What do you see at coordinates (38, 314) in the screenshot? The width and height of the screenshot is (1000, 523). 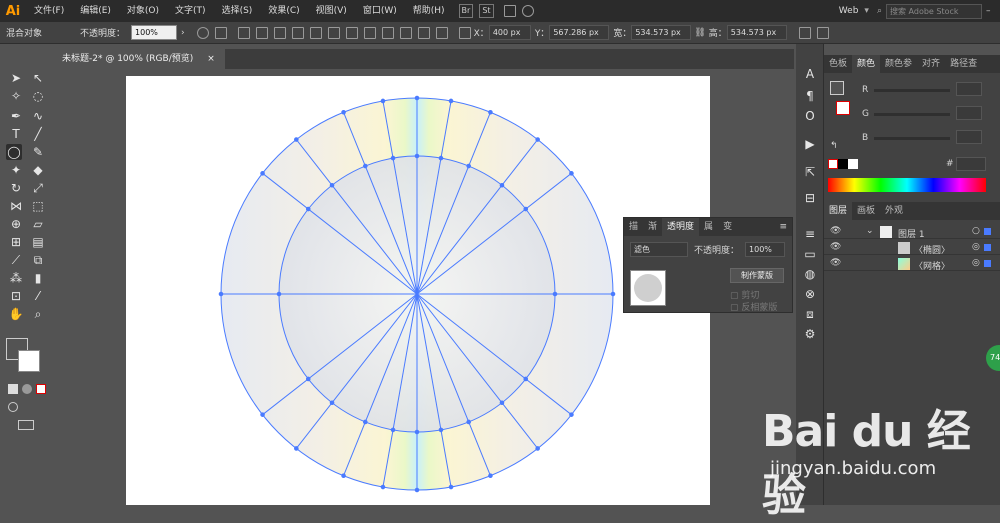 I see `zoom-tool-icon: ⌕` at bounding box center [38, 314].